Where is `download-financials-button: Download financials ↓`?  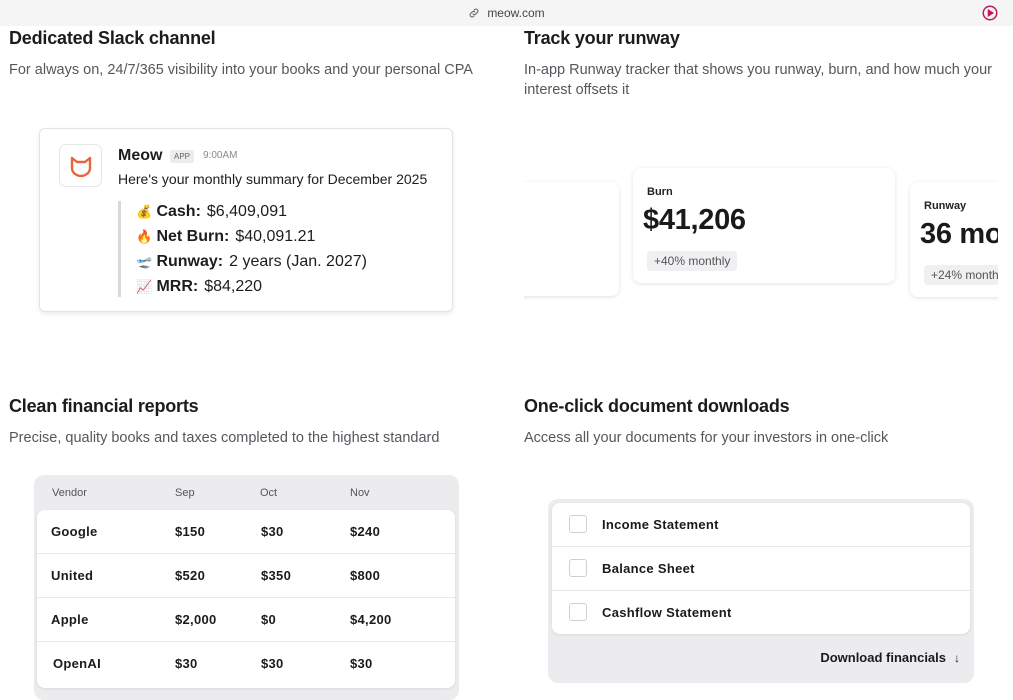 download-financials-button: Download financials ↓ is located at coordinates (890, 657).